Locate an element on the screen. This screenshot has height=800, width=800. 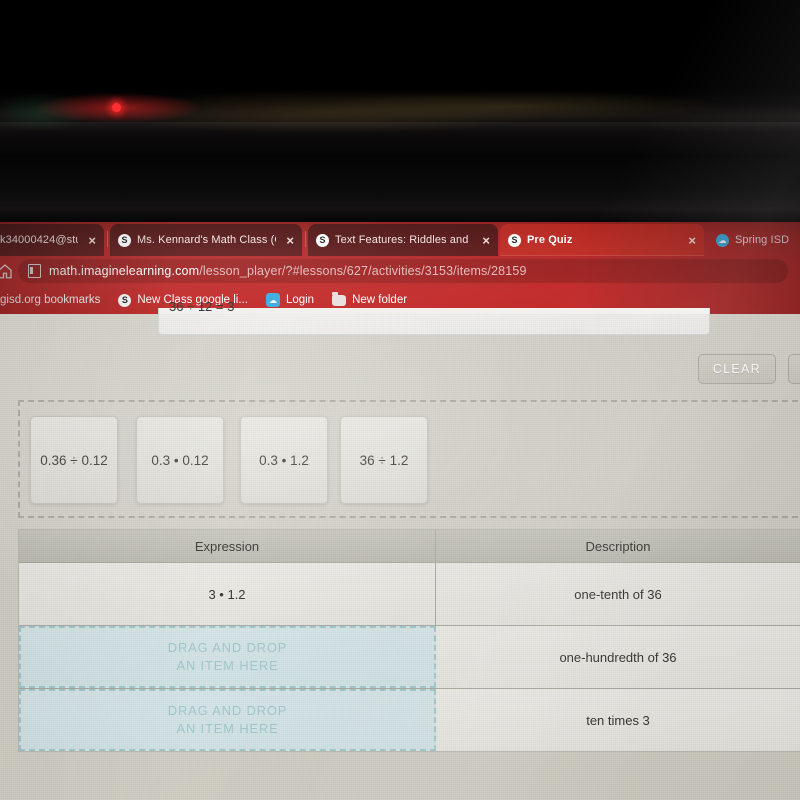
expression-cell: 3 • 1.2 is located at coordinates (227, 594).